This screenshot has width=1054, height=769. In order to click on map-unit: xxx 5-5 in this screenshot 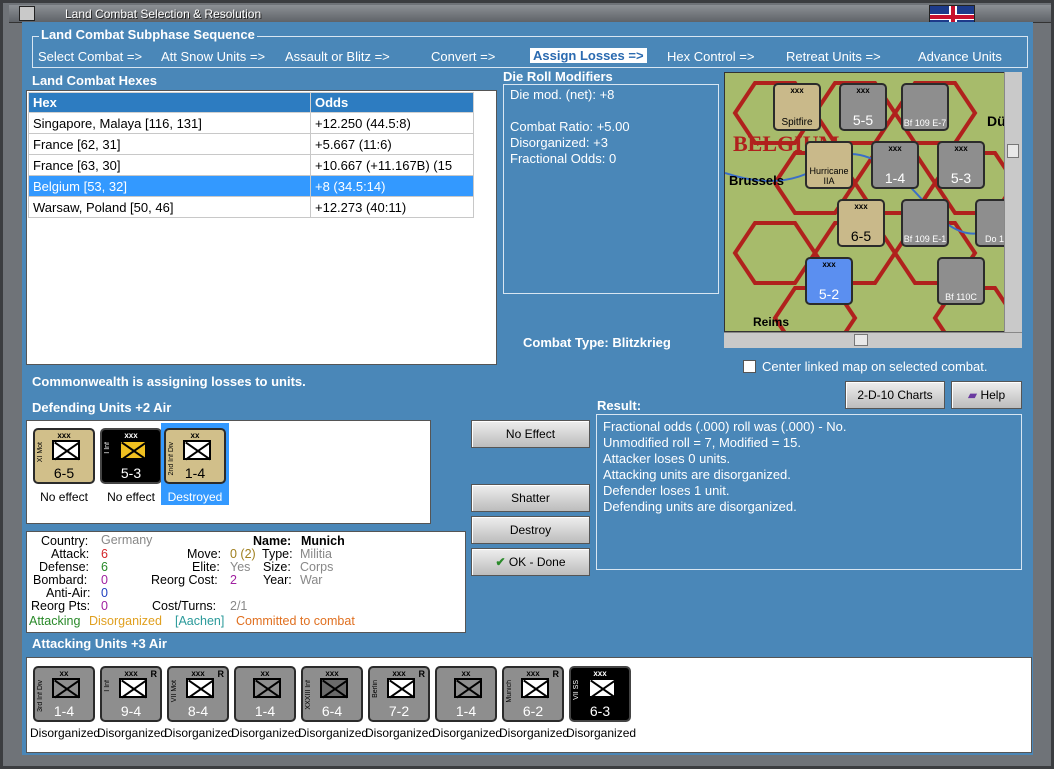, I will do `click(863, 107)`.